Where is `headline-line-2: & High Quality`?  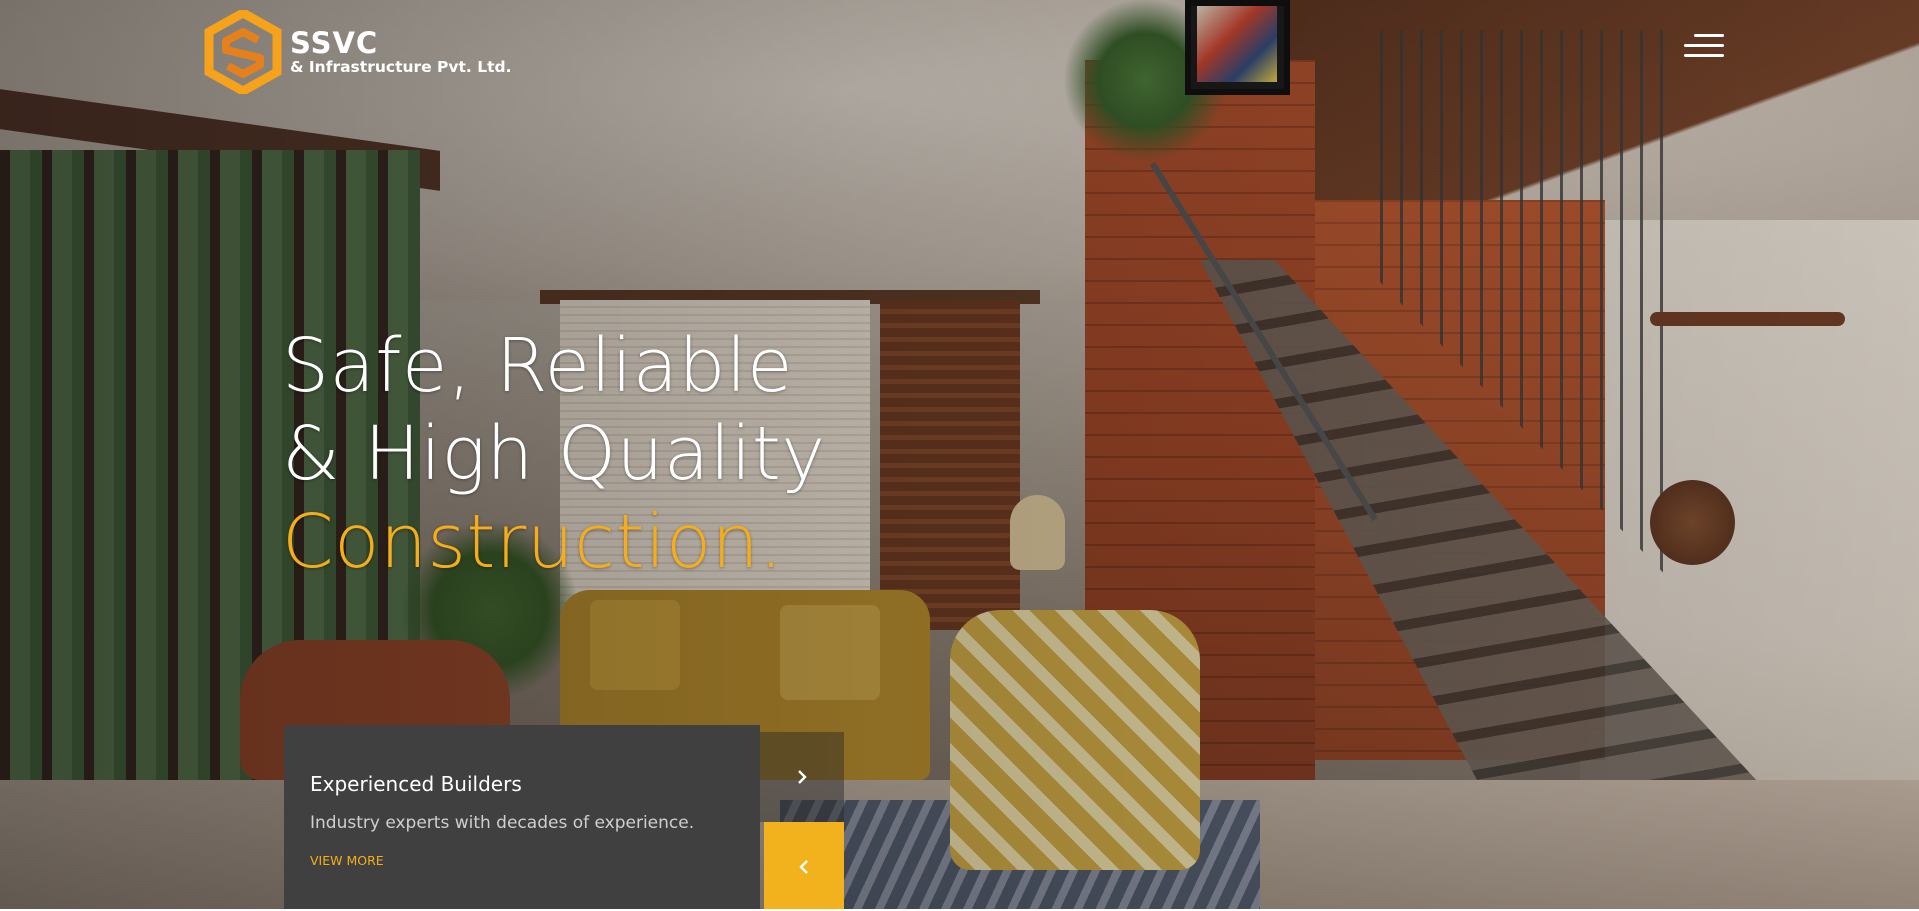
headline-line-2: & High Quality is located at coordinates (554, 454).